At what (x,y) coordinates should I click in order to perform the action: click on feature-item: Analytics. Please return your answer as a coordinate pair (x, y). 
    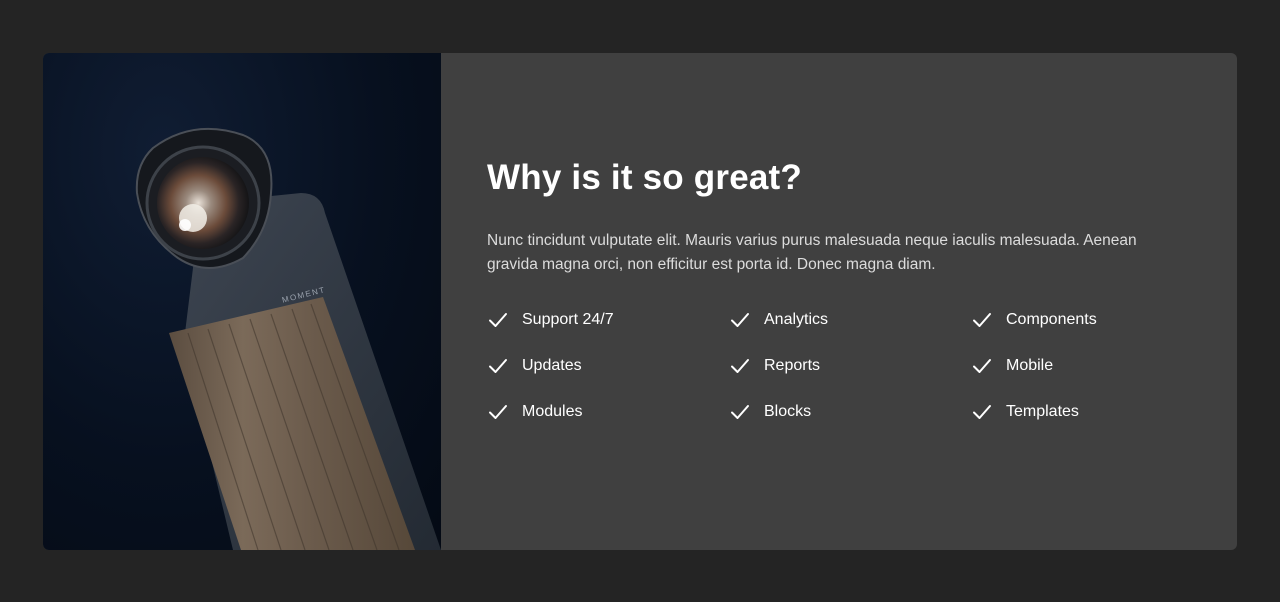
    Looking at the image, I should click on (850, 319).